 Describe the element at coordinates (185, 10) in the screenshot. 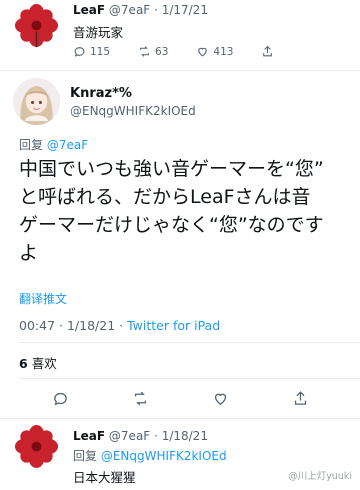

I see `tweet-date: 1/17/21` at that location.